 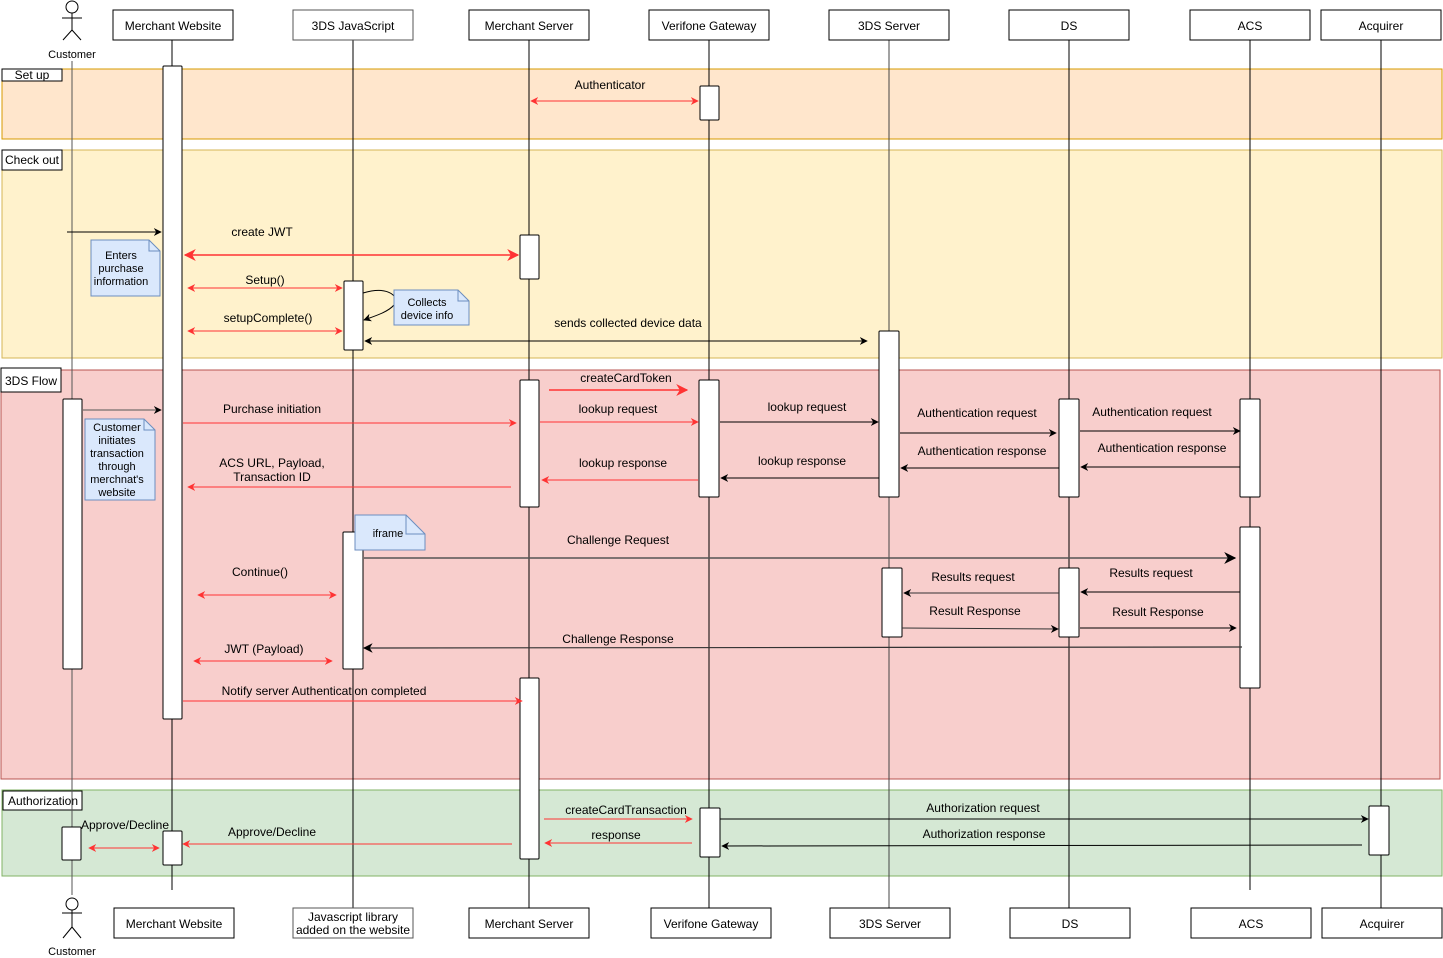 What do you see at coordinates (623, 463) in the screenshot?
I see `message-label: lookup response` at bounding box center [623, 463].